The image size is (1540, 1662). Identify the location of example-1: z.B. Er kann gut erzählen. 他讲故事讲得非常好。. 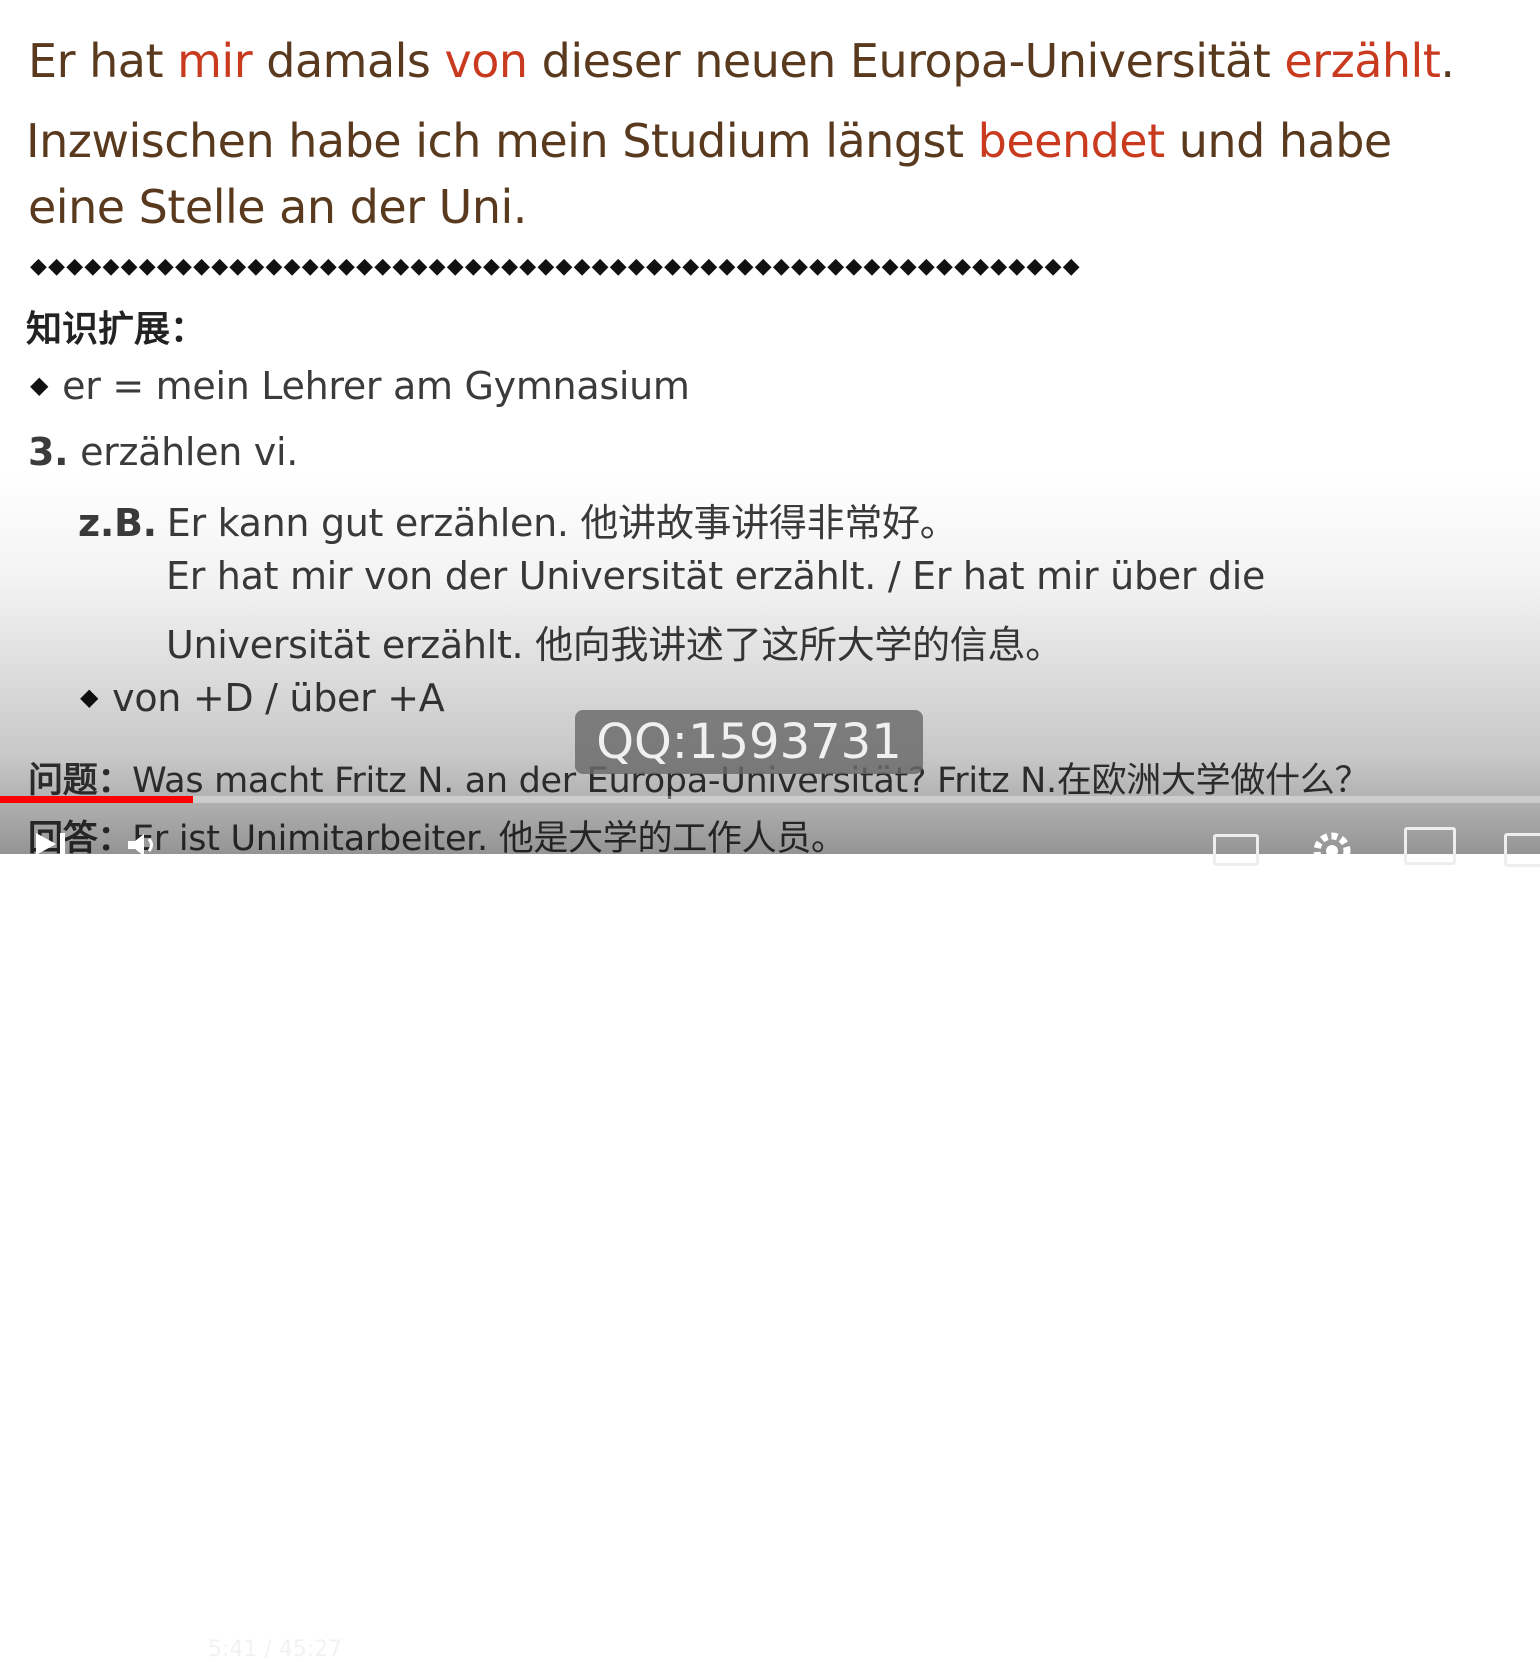
(518, 519).